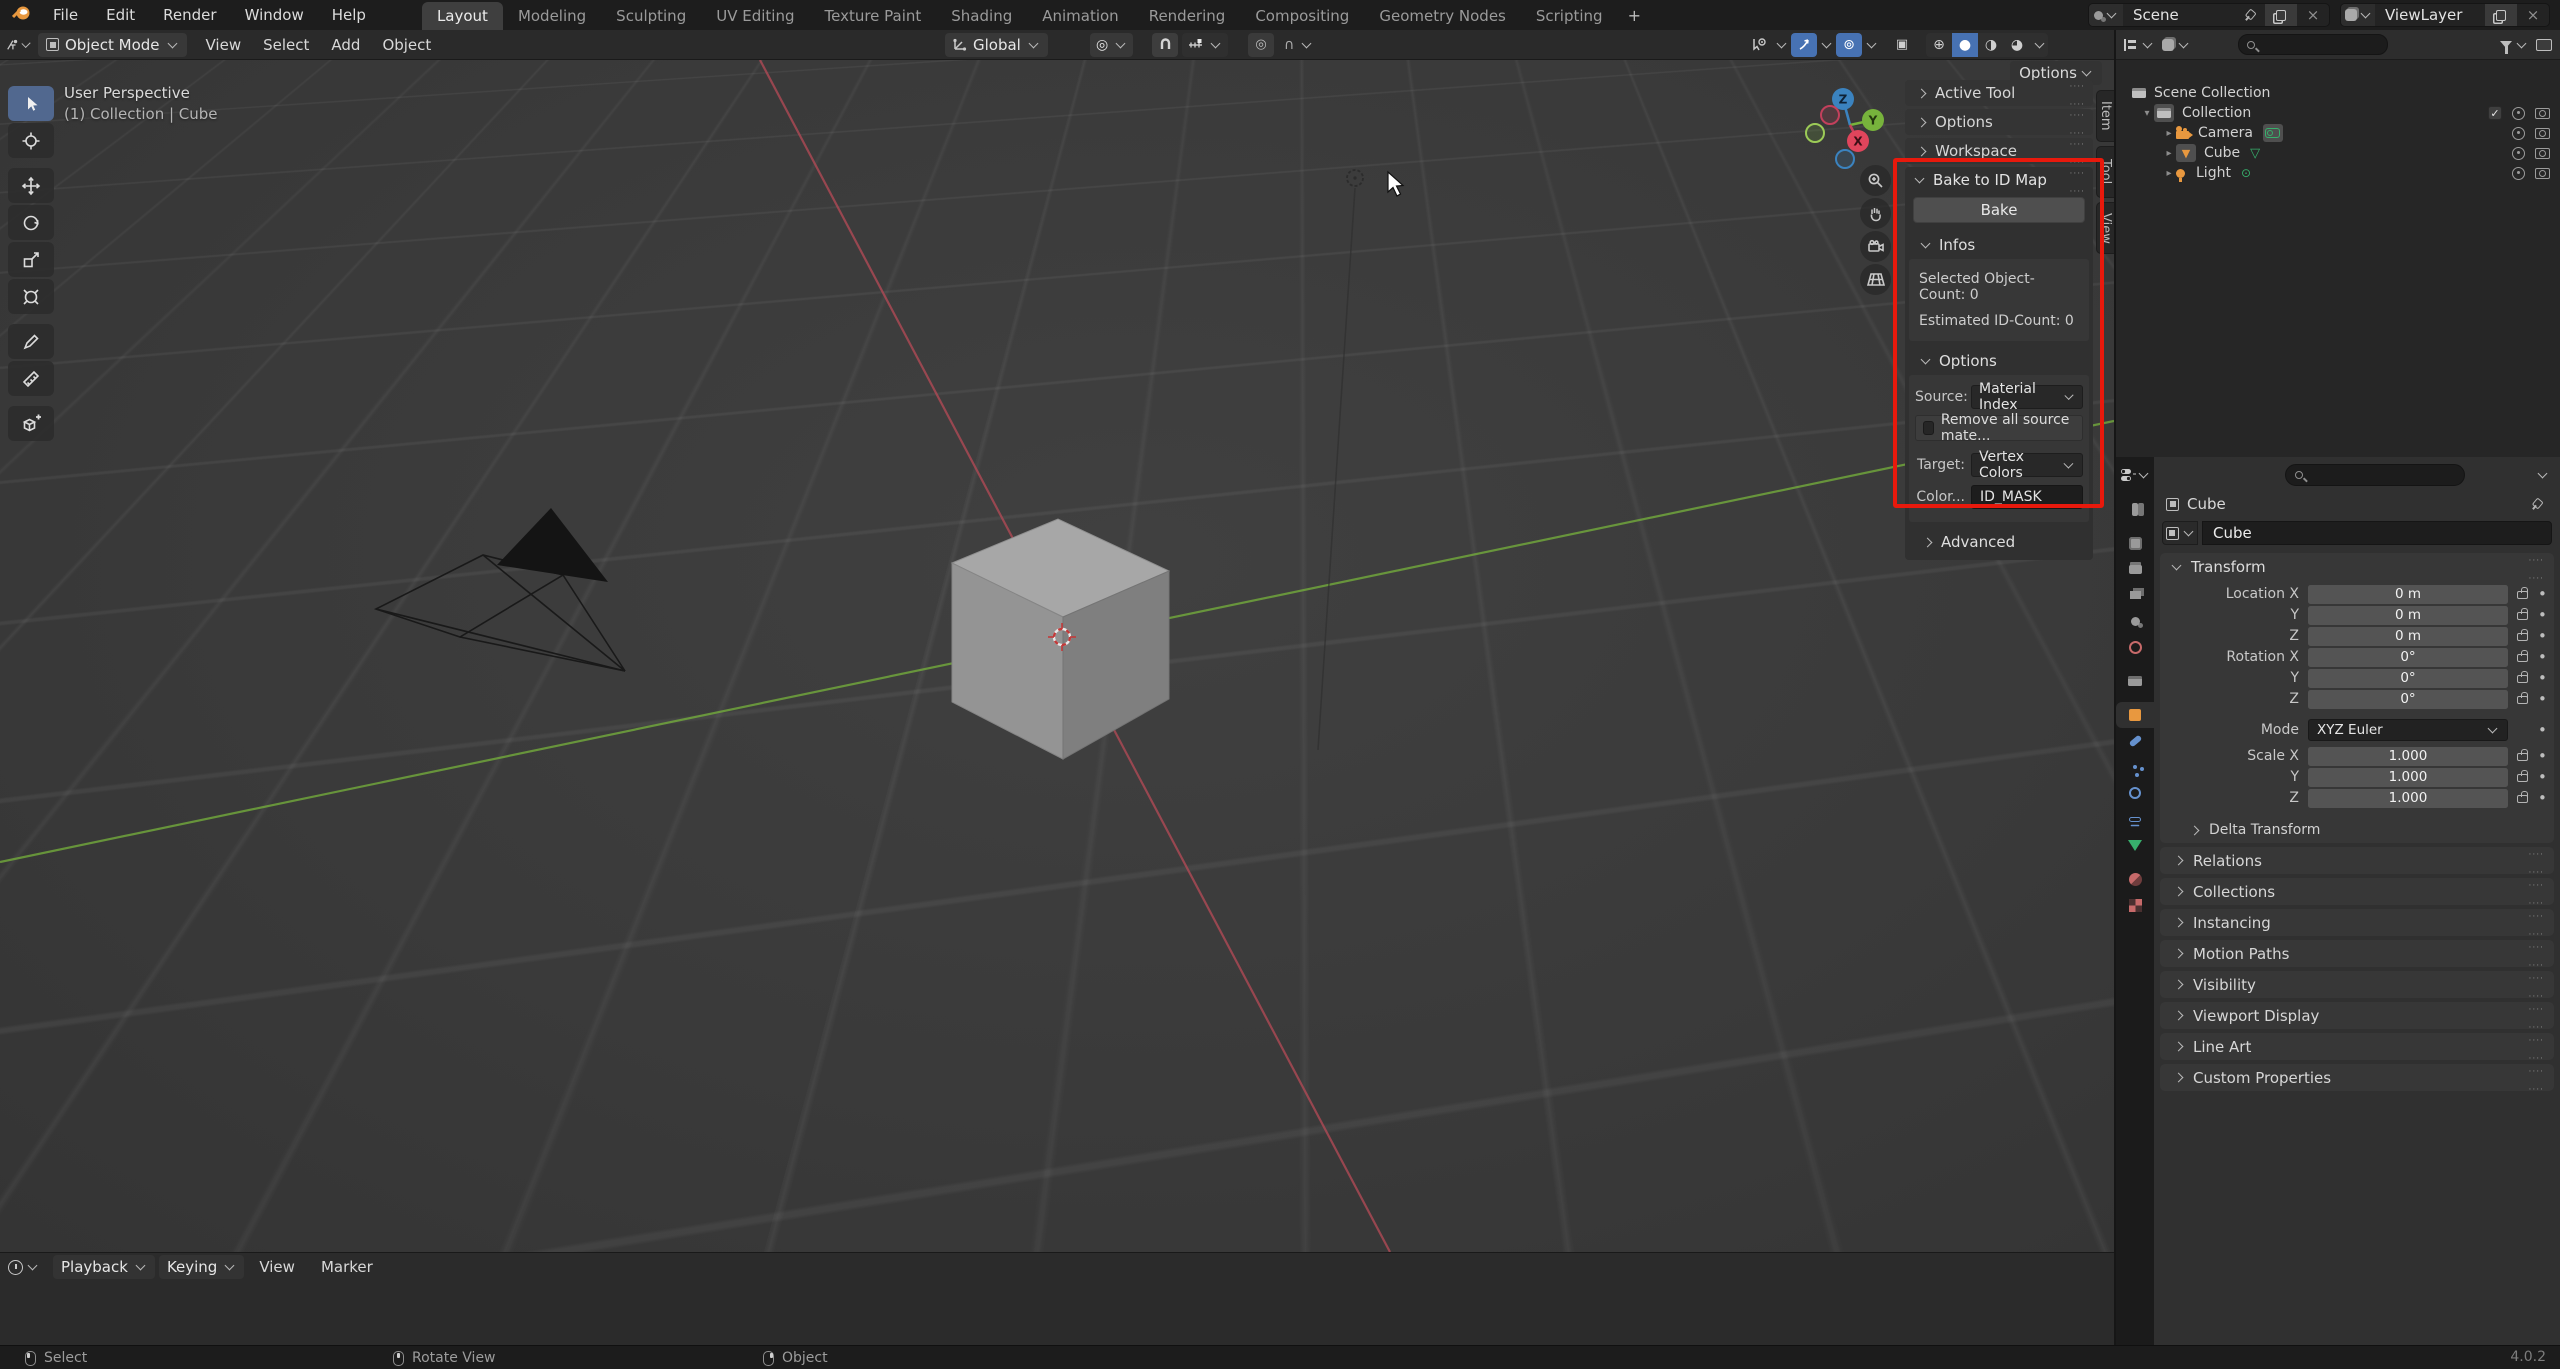 The height and width of the screenshot is (1369, 2560). What do you see at coordinates (274, 15) in the screenshot?
I see `topbar-menu-item: Window` at bounding box center [274, 15].